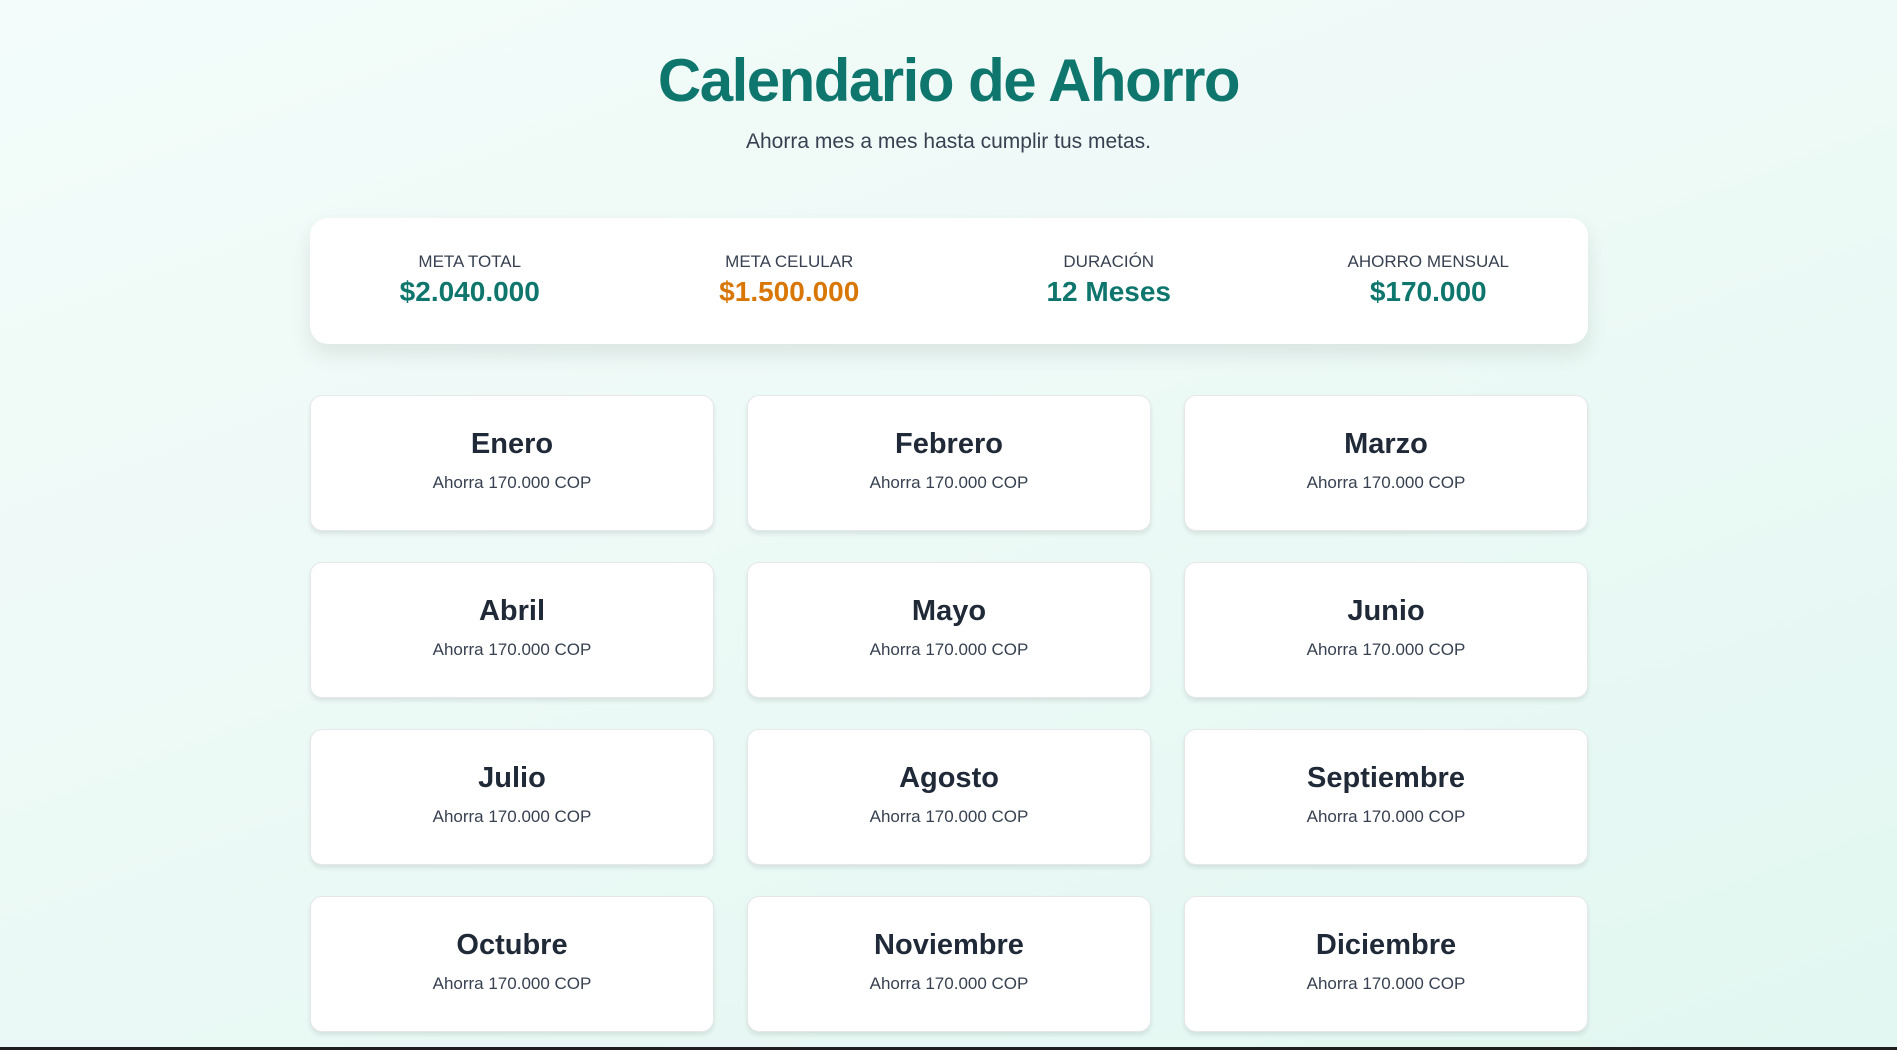 The height and width of the screenshot is (1050, 1897). Describe the element at coordinates (1386, 964) in the screenshot. I see `month-card: Diciembre Ahorra 170.000 COP` at that location.